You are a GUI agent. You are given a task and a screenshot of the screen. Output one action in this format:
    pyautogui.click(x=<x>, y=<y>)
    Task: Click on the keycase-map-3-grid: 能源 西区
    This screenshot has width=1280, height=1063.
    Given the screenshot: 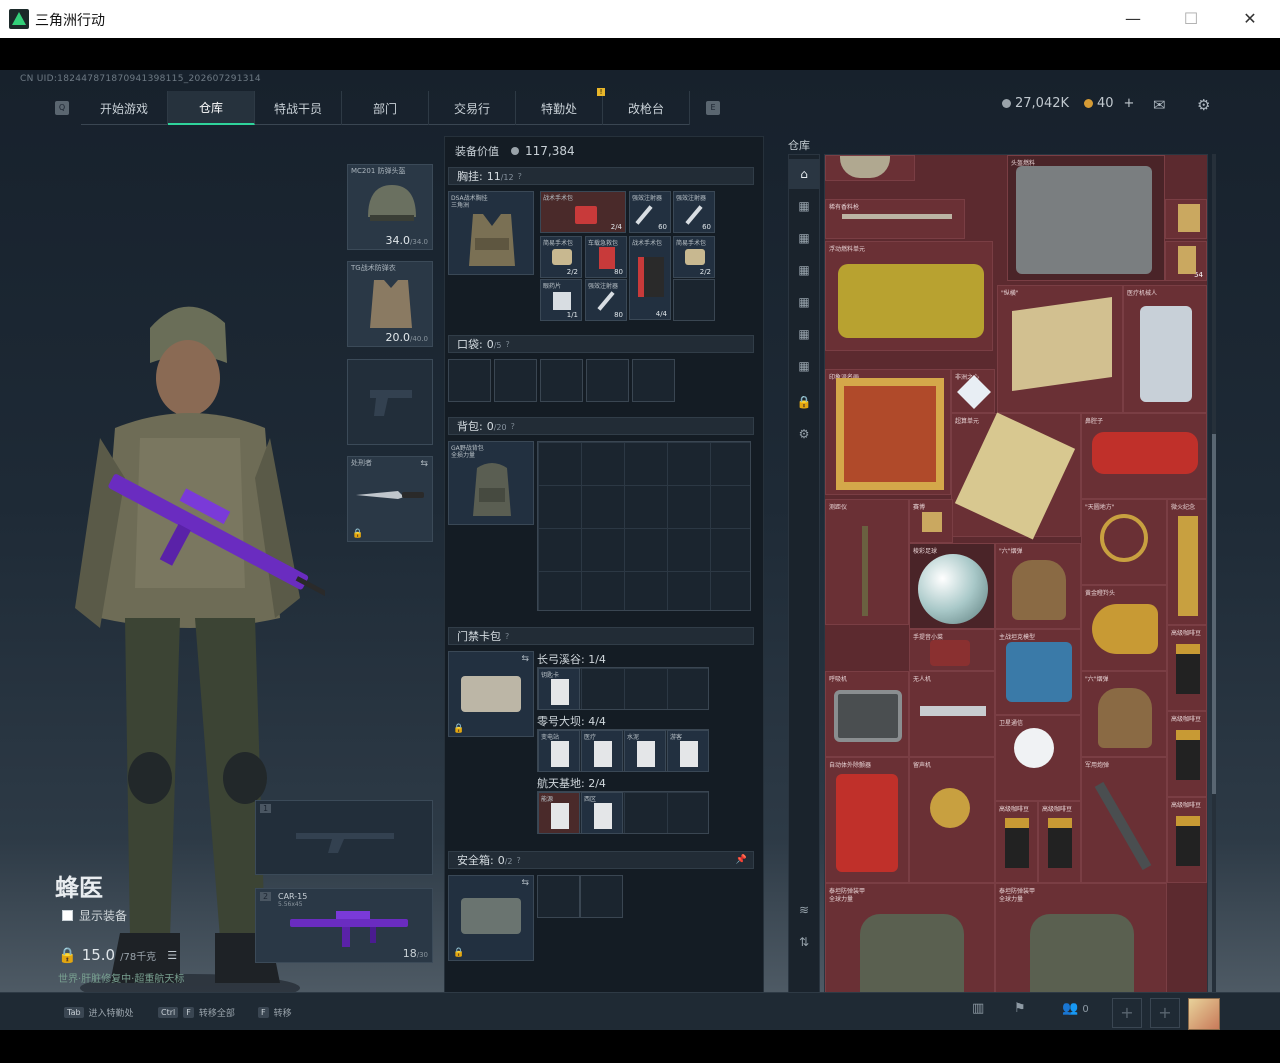 What is the action you would take?
    pyautogui.click(x=623, y=812)
    